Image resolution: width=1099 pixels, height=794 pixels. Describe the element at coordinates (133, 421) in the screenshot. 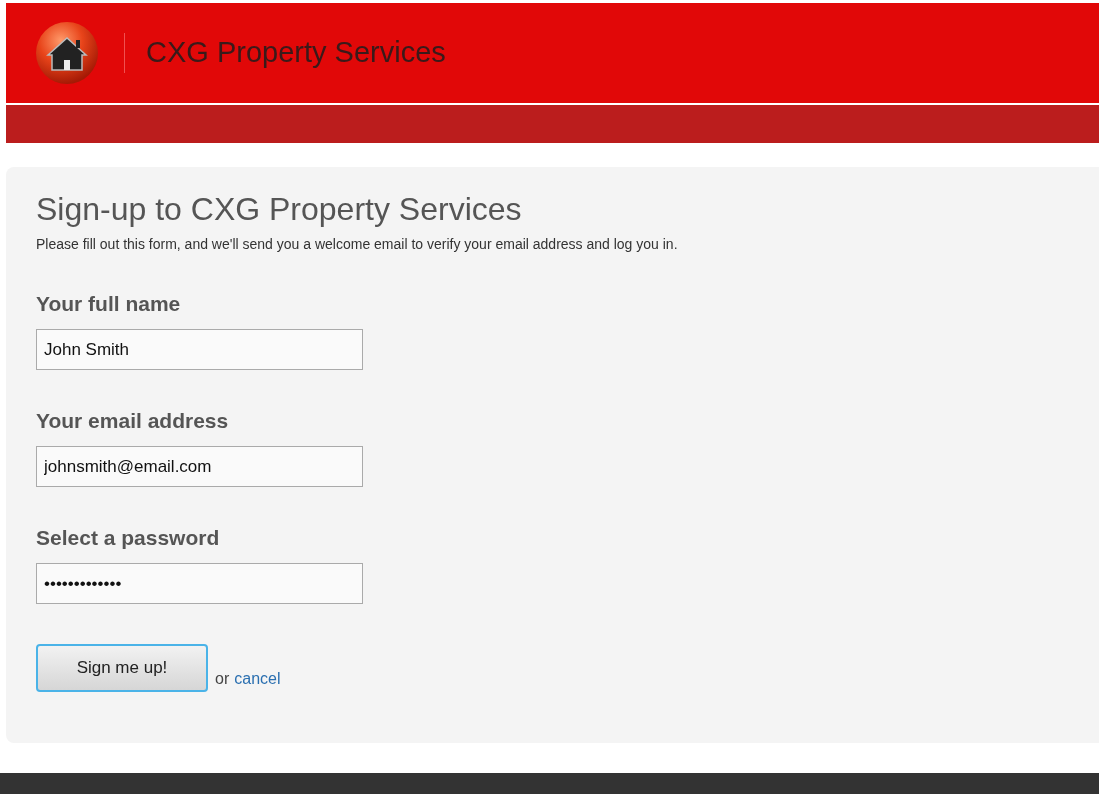

I see `field-label: Your email address` at that location.